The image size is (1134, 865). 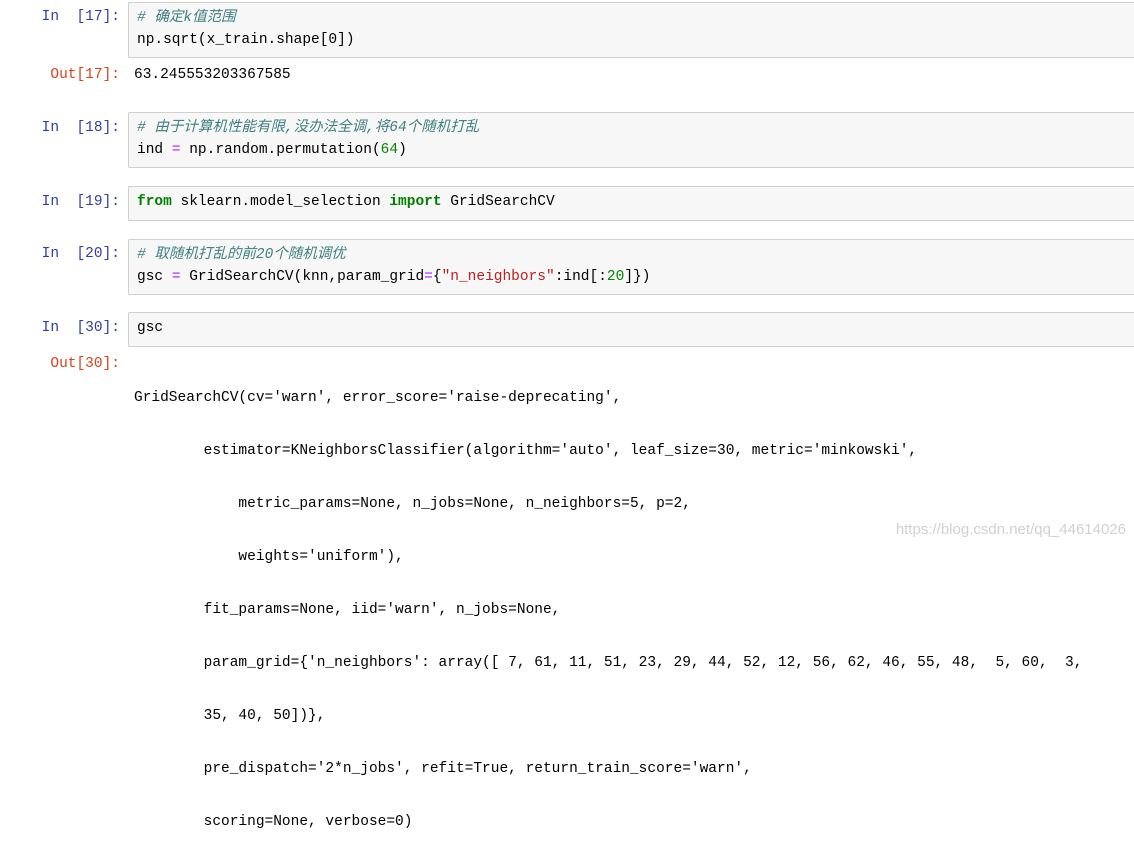 What do you see at coordinates (272, 150) in the screenshot?
I see `code-line: ind = np.random.permutation(64)` at bounding box center [272, 150].